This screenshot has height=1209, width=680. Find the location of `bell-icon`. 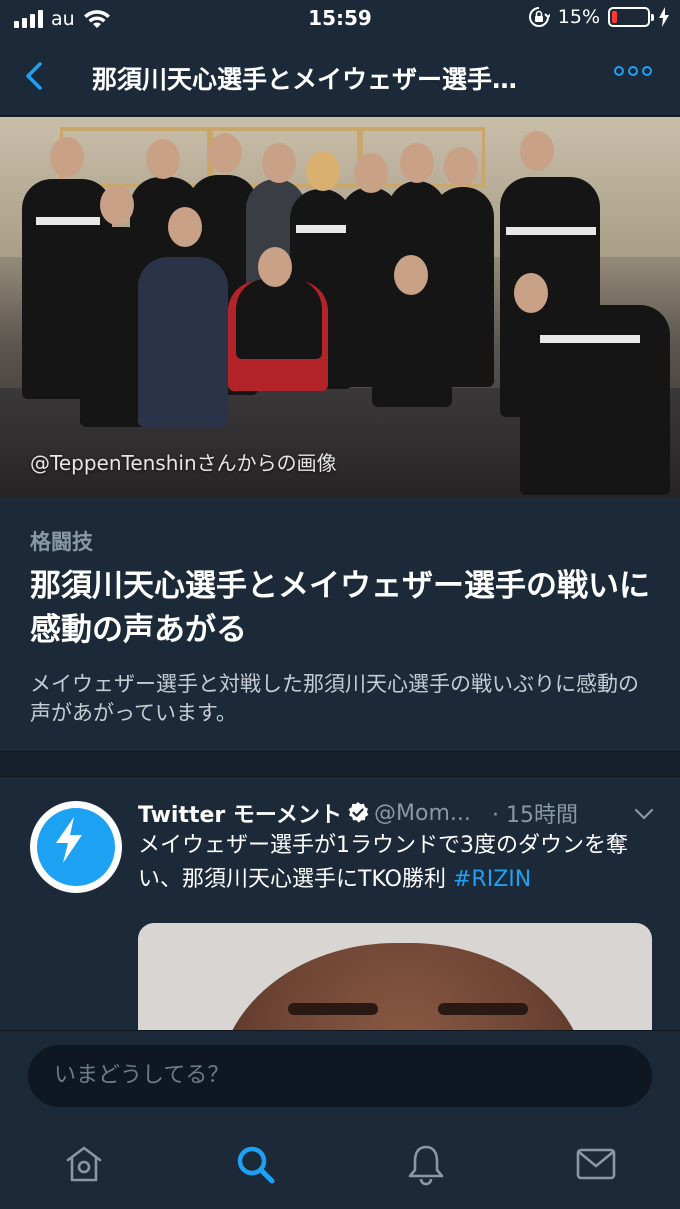

bell-icon is located at coordinates (426, 1164).